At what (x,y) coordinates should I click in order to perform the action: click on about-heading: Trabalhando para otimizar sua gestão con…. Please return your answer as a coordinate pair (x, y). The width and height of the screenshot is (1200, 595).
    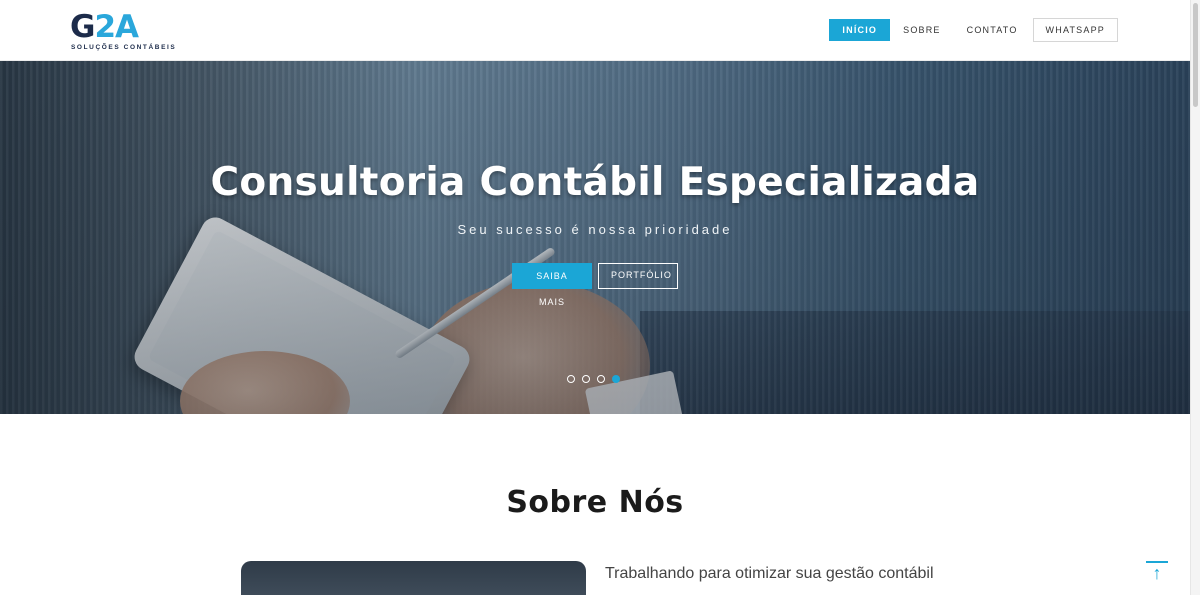
    Looking at the image, I should click on (769, 573).